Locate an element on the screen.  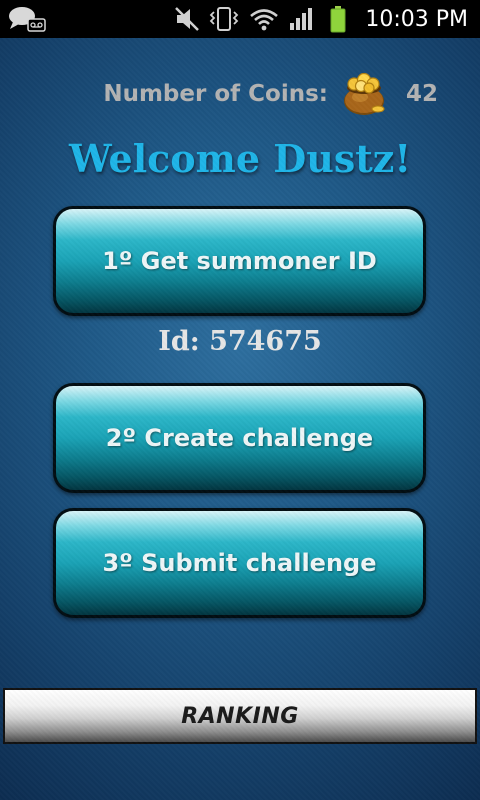
submit-challenge-label: 3º Submit challenge is located at coordinates (239, 563).